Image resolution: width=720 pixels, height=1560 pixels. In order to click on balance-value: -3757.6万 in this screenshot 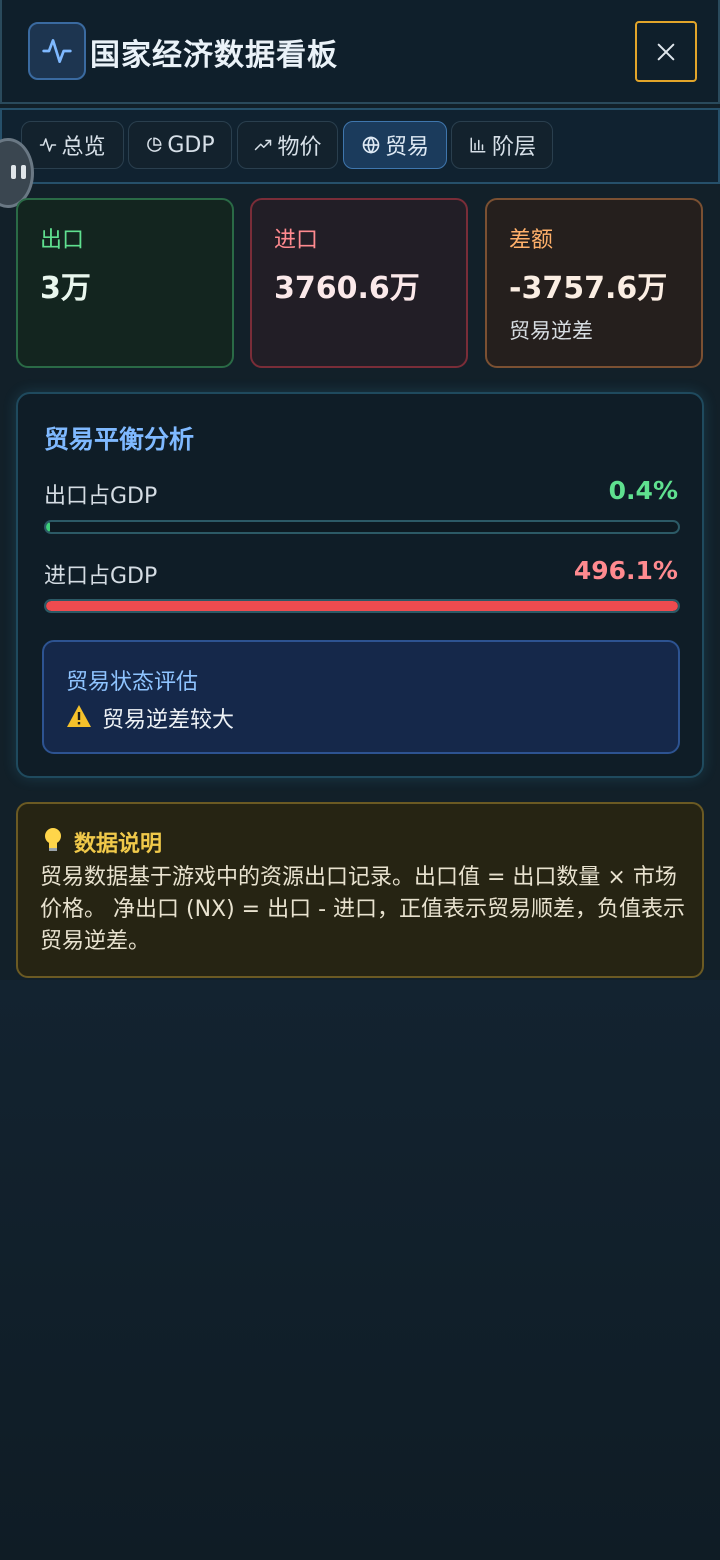, I will do `click(588, 288)`.